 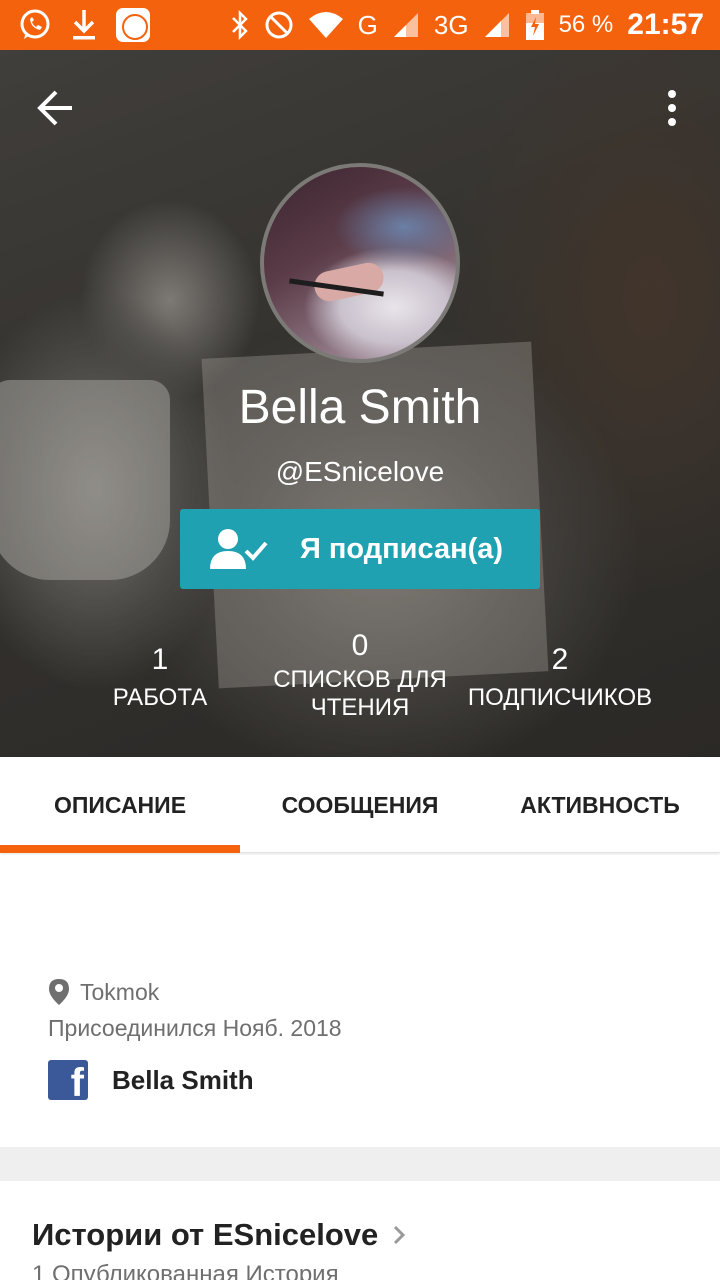 I want to click on user-check-icon, so click(x=239, y=549).